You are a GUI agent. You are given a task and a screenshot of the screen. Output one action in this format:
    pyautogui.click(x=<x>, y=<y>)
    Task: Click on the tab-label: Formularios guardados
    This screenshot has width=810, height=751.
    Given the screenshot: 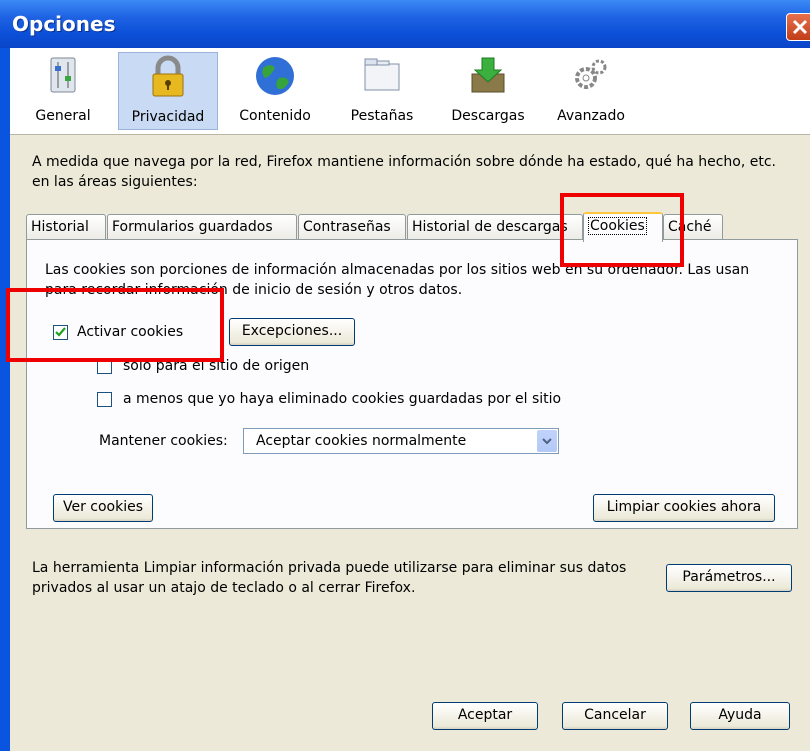 What is the action you would take?
    pyautogui.click(x=192, y=227)
    